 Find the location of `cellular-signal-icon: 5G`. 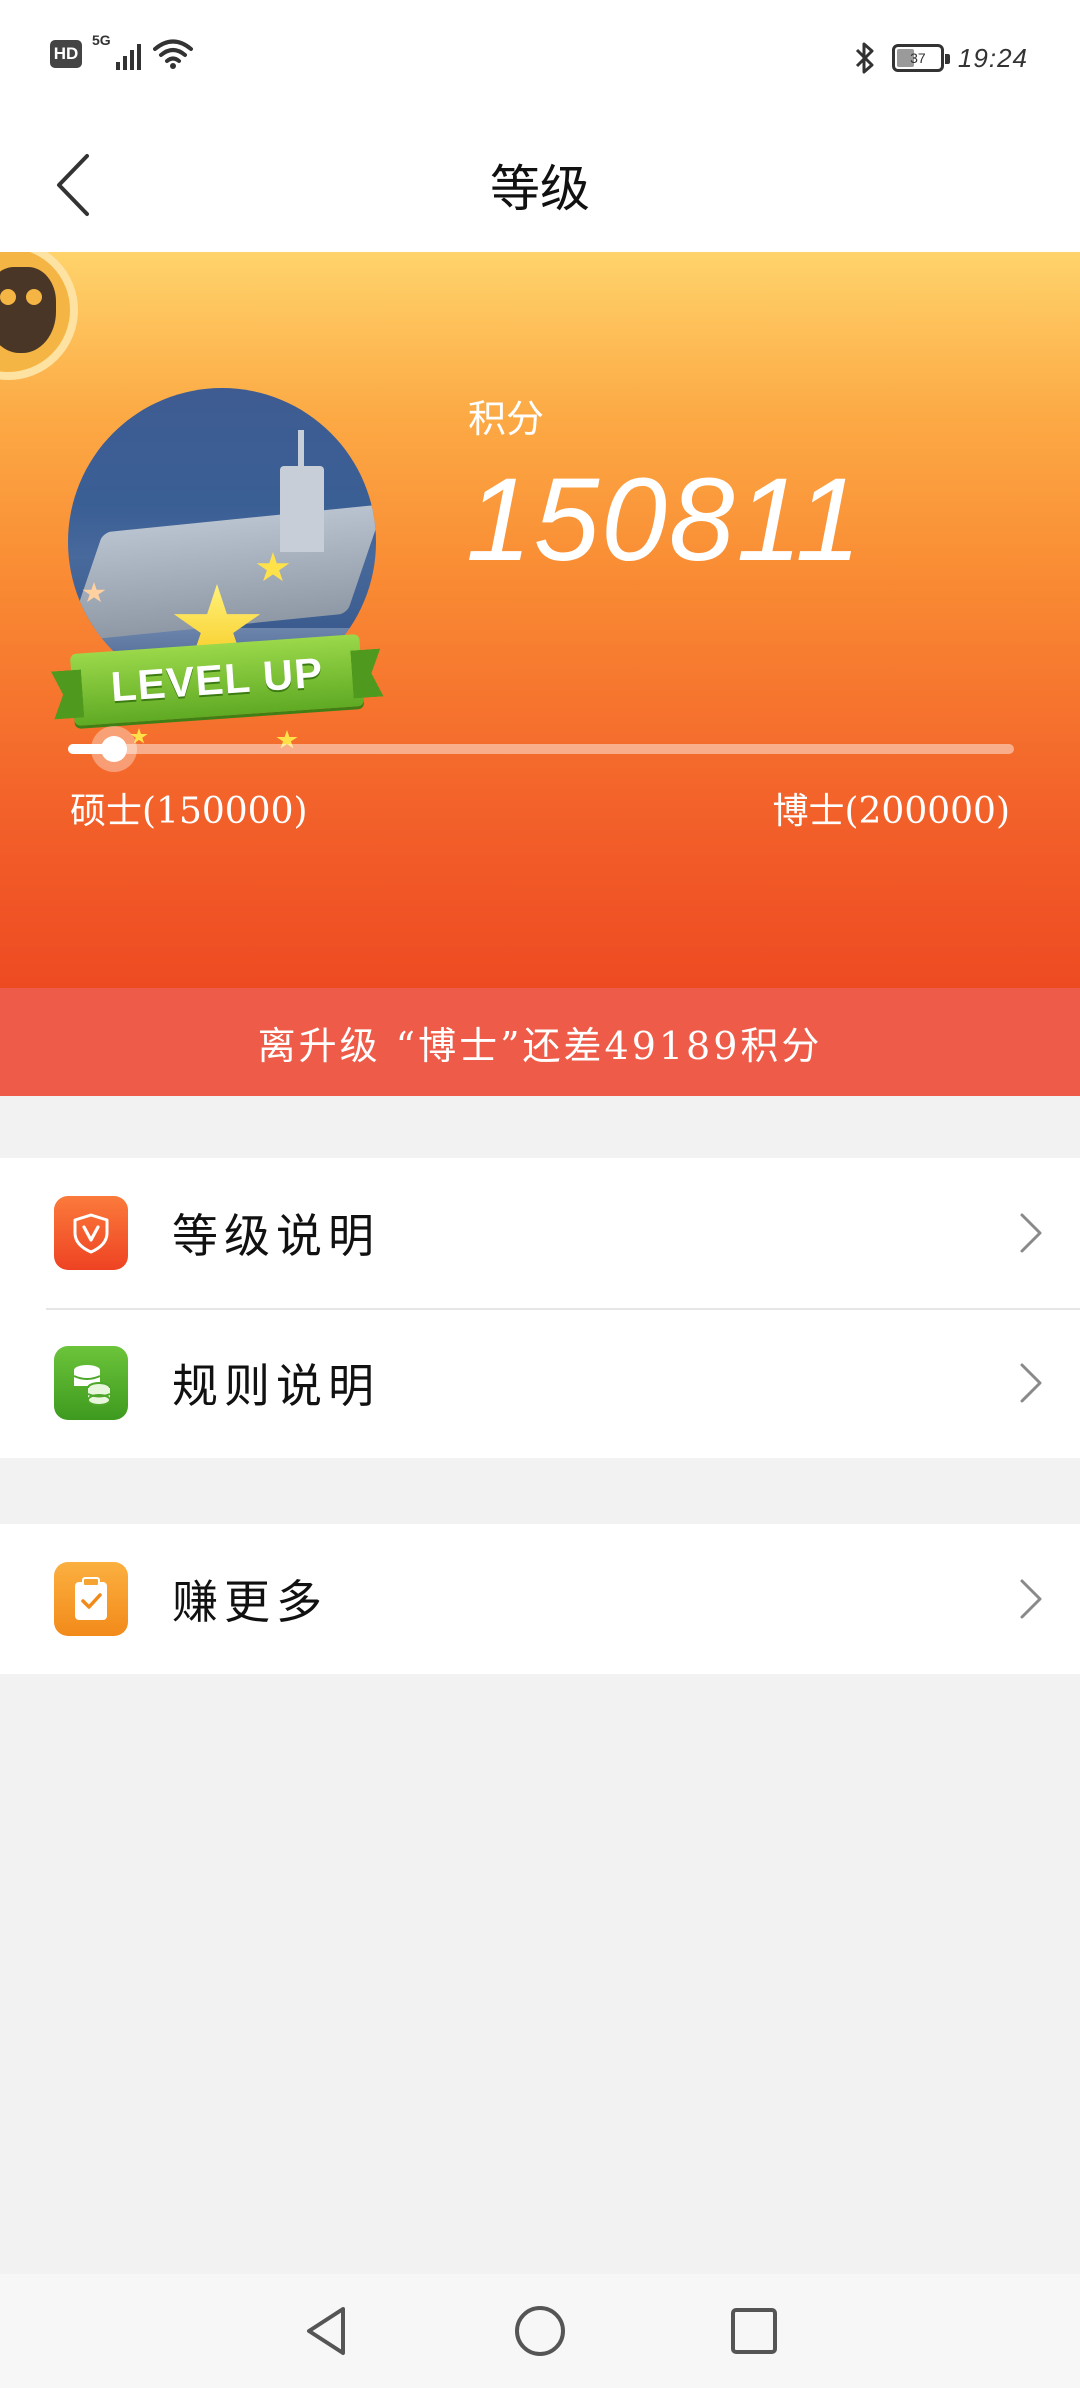

cellular-signal-icon: 5G is located at coordinates (116, 51).